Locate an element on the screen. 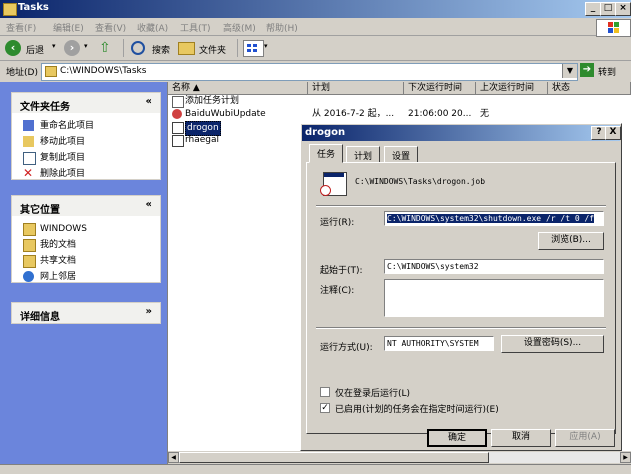  menu-favorites: 收藏(A) is located at coordinates (152, 27).